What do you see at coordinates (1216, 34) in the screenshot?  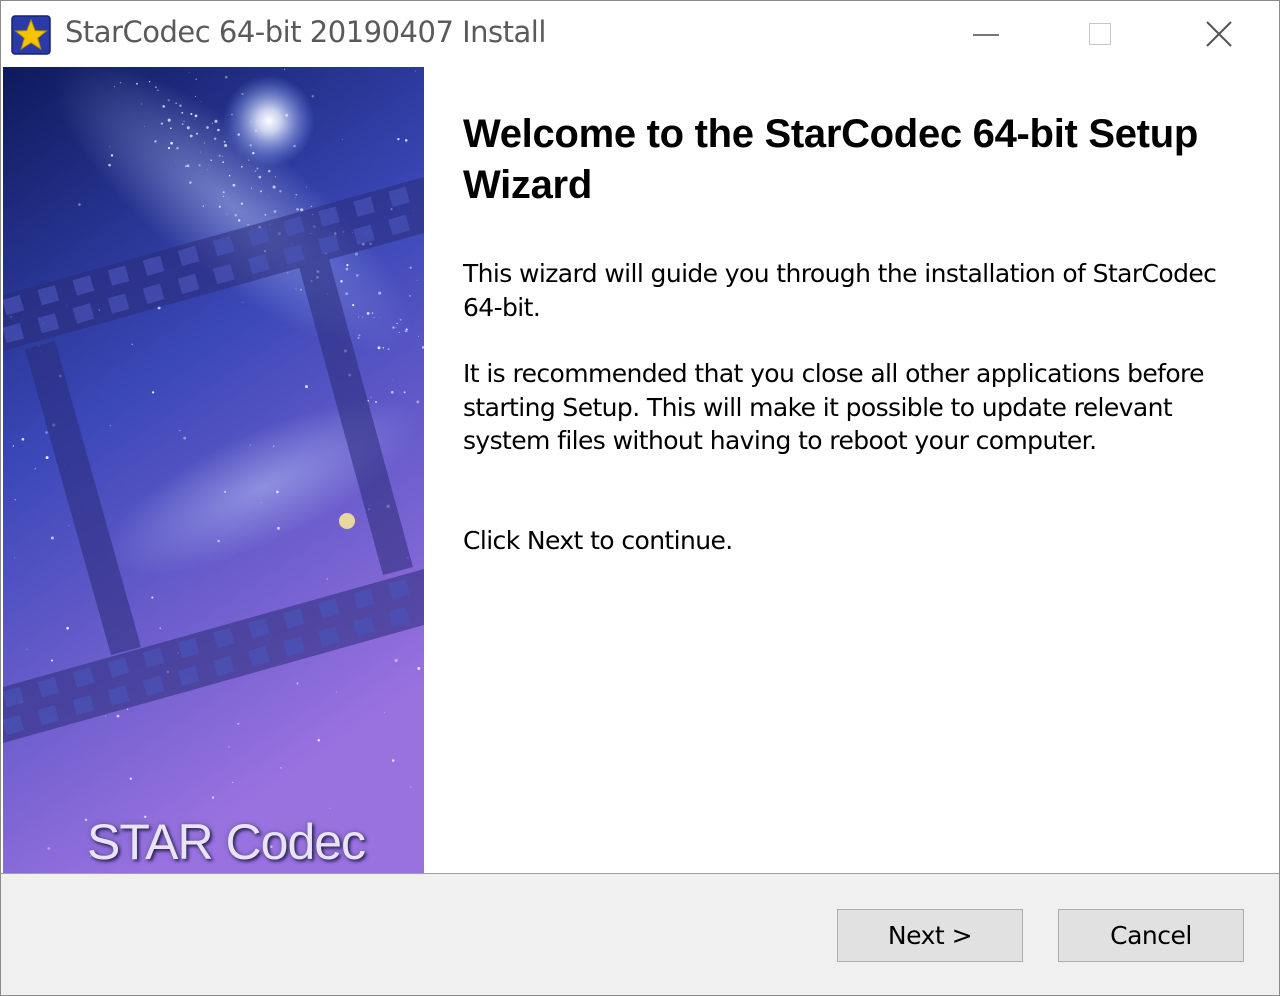 I see `close-button` at bounding box center [1216, 34].